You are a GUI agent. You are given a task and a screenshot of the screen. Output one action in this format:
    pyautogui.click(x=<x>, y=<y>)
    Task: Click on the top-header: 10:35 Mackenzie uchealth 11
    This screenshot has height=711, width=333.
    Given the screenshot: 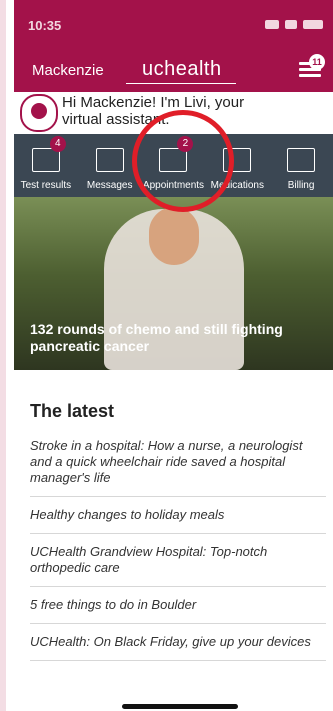 What is the action you would take?
    pyautogui.click(x=173, y=46)
    